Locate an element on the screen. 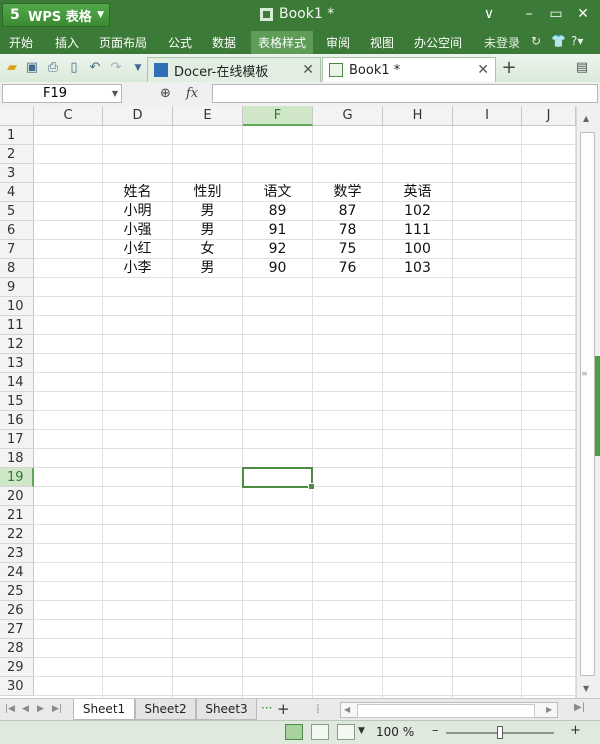 The image size is (600, 744). scroll-down-icon: ▼ is located at coordinates (586, 688).